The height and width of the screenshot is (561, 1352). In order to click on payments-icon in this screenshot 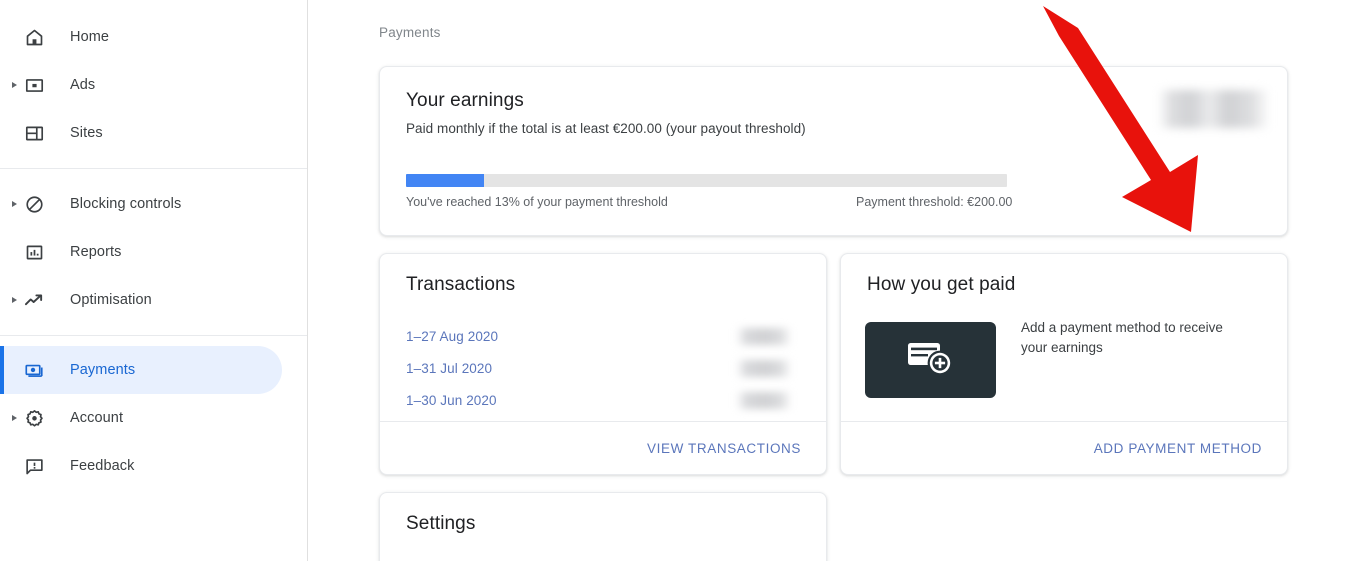, I will do `click(34, 370)`.